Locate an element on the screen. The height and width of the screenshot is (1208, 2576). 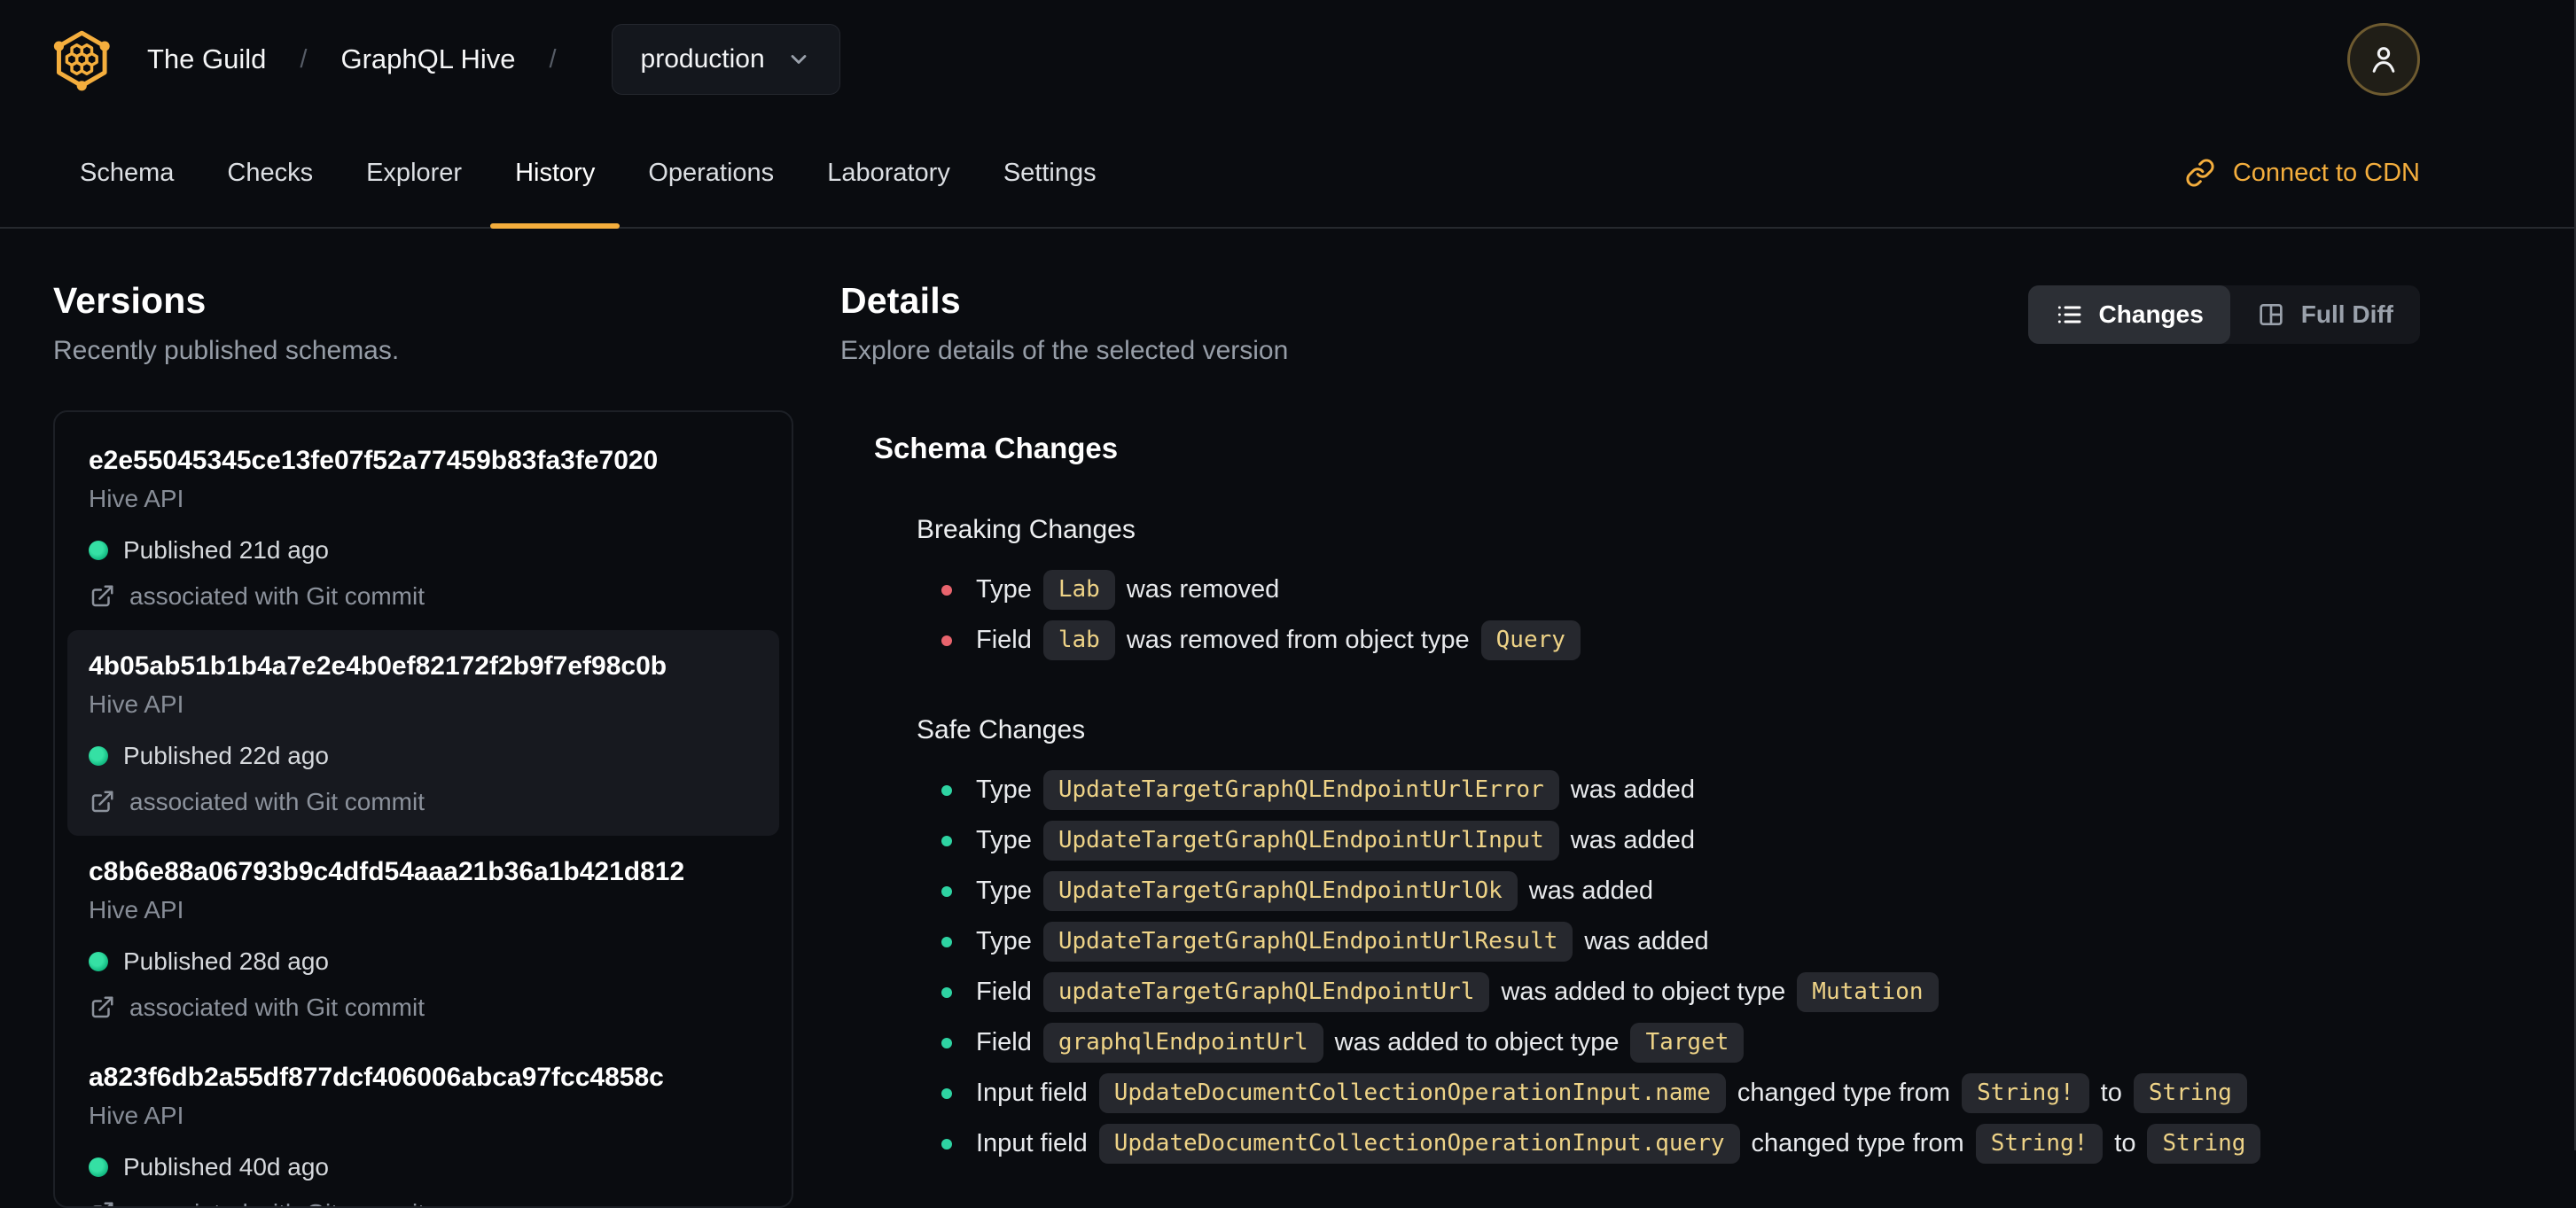
change-text: was removed from object type is located at coordinates (1298, 640).